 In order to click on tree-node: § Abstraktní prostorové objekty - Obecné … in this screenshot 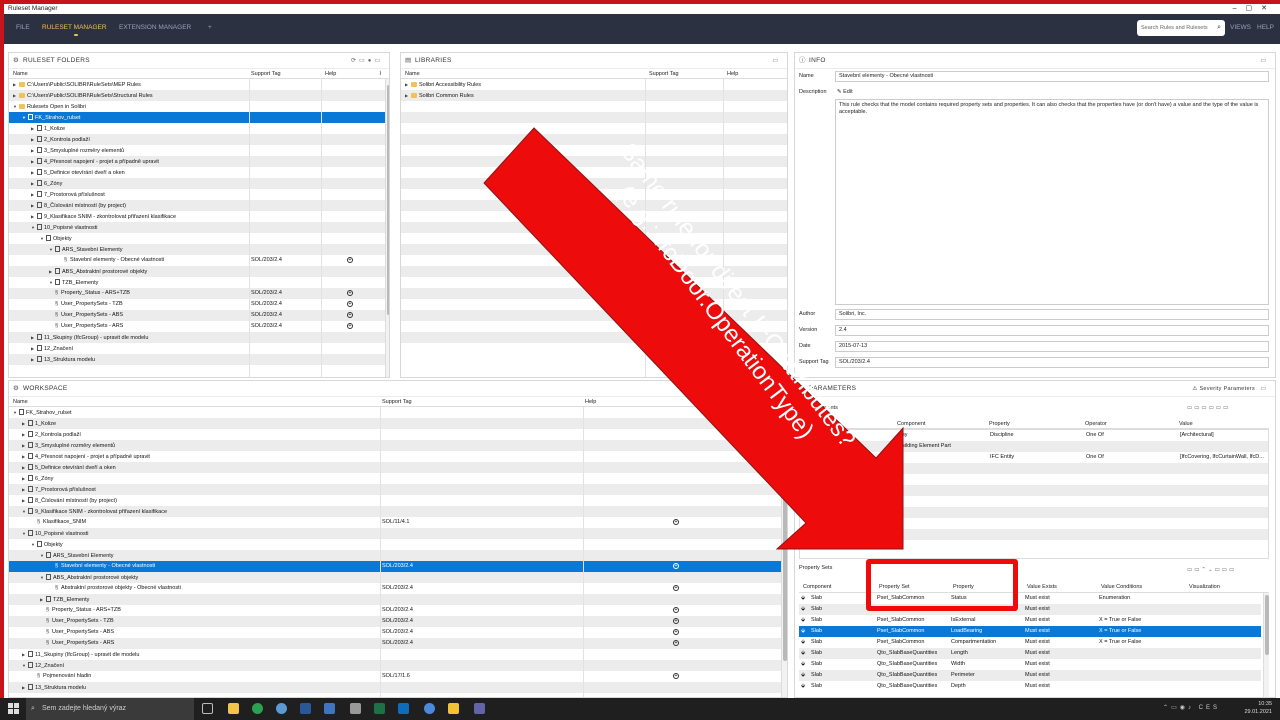, I will do `click(115, 588)`.